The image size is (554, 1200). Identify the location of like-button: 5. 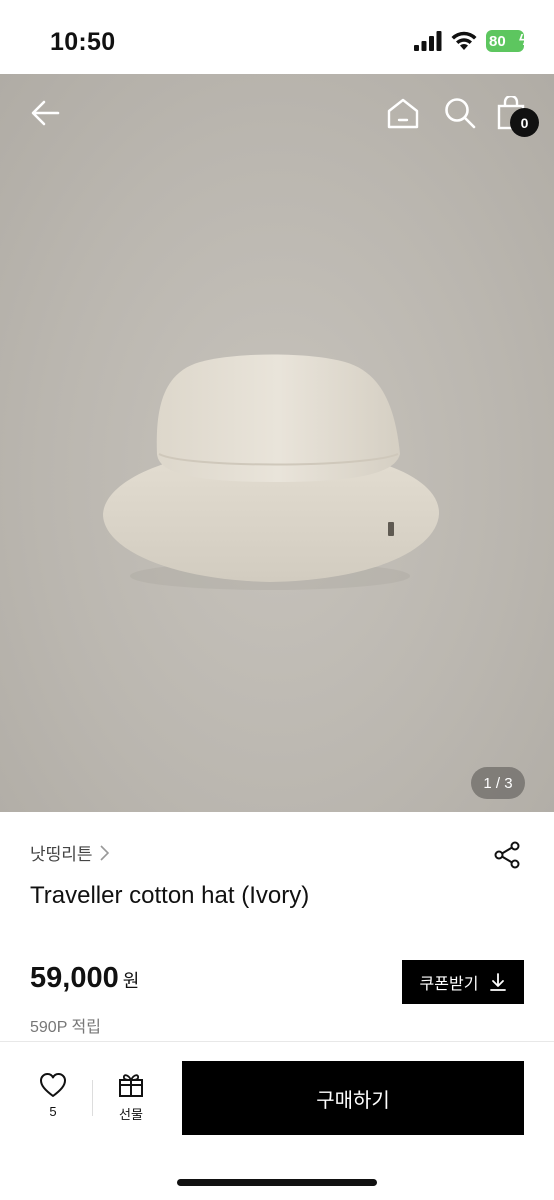
(53, 1095).